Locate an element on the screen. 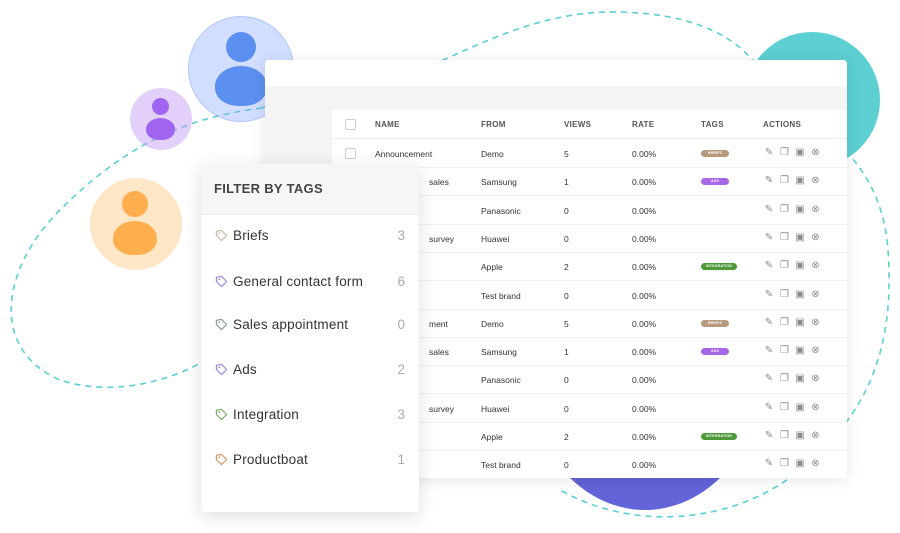 The image size is (900, 533). filter-tag-item: Sales appointment 0 is located at coordinates (310, 326).